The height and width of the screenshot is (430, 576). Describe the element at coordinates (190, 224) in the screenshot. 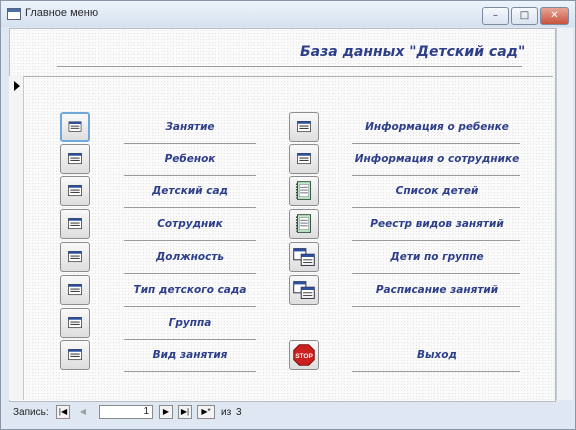

I see `left-item-4-label: Сотрудник` at that location.